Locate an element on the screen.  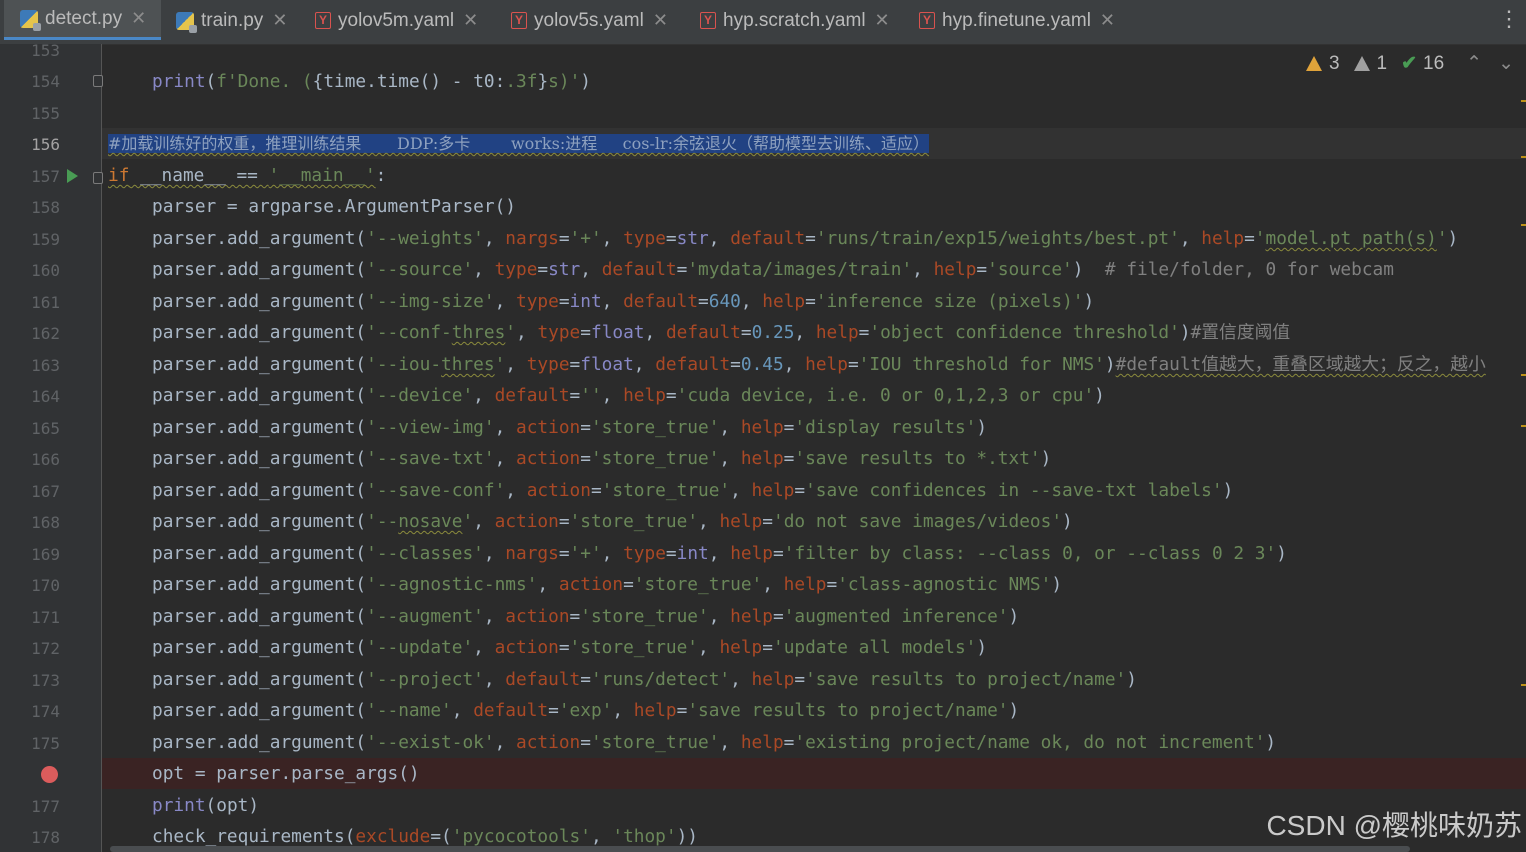
line-number: 163 is located at coordinates (45, 365).